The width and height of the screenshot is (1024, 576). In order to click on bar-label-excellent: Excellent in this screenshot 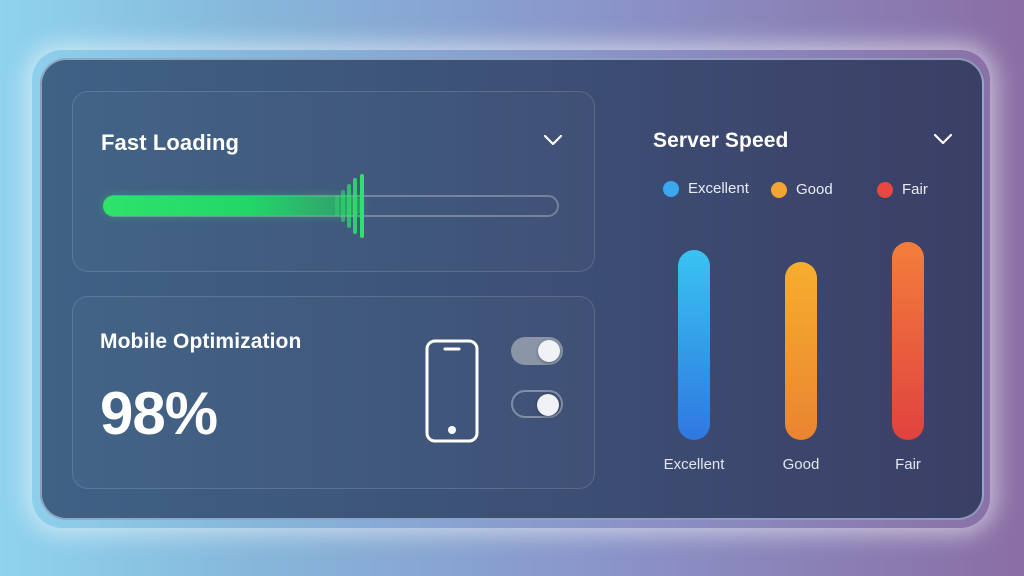, I will do `click(694, 464)`.